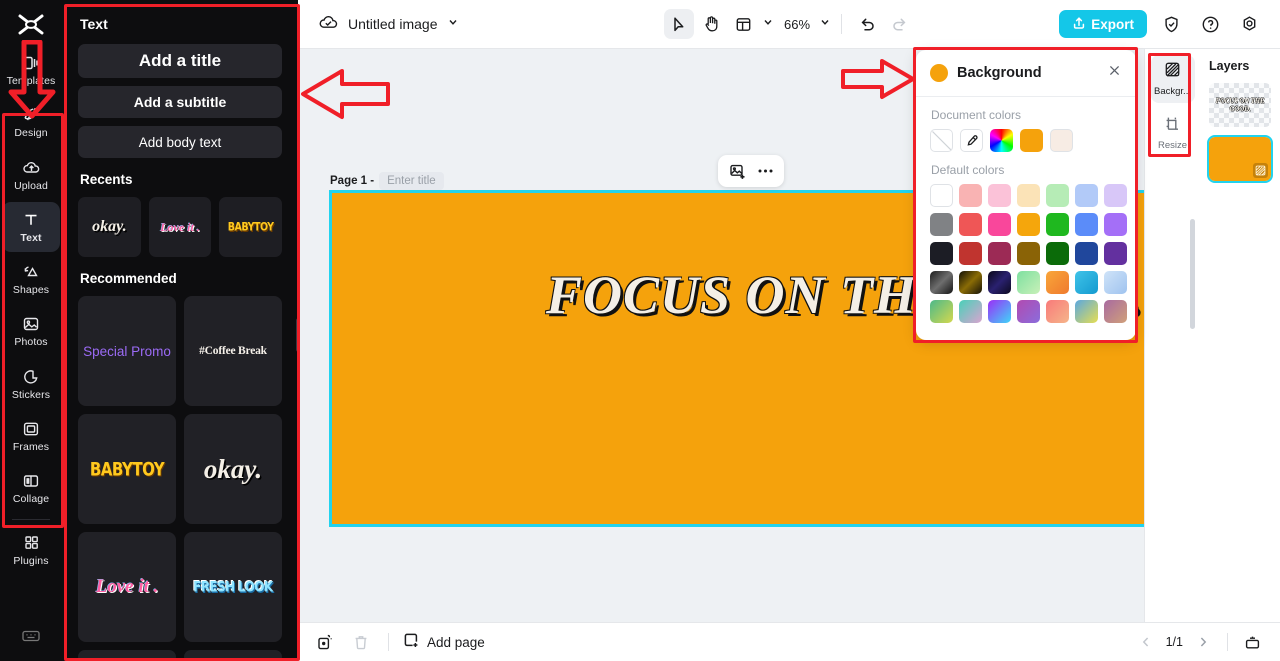  What do you see at coordinates (1252, 642) in the screenshot?
I see `timeline-panel-icon` at bounding box center [1252, 642].